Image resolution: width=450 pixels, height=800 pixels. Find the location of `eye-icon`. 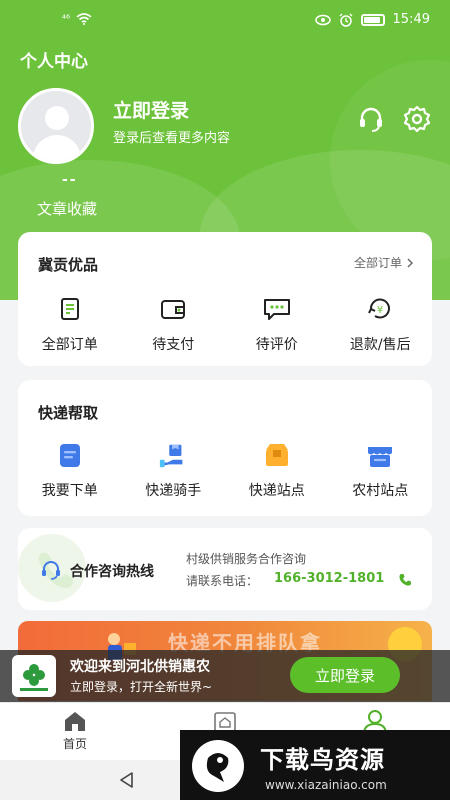

eye-icon is located at coordinates (322, 19).